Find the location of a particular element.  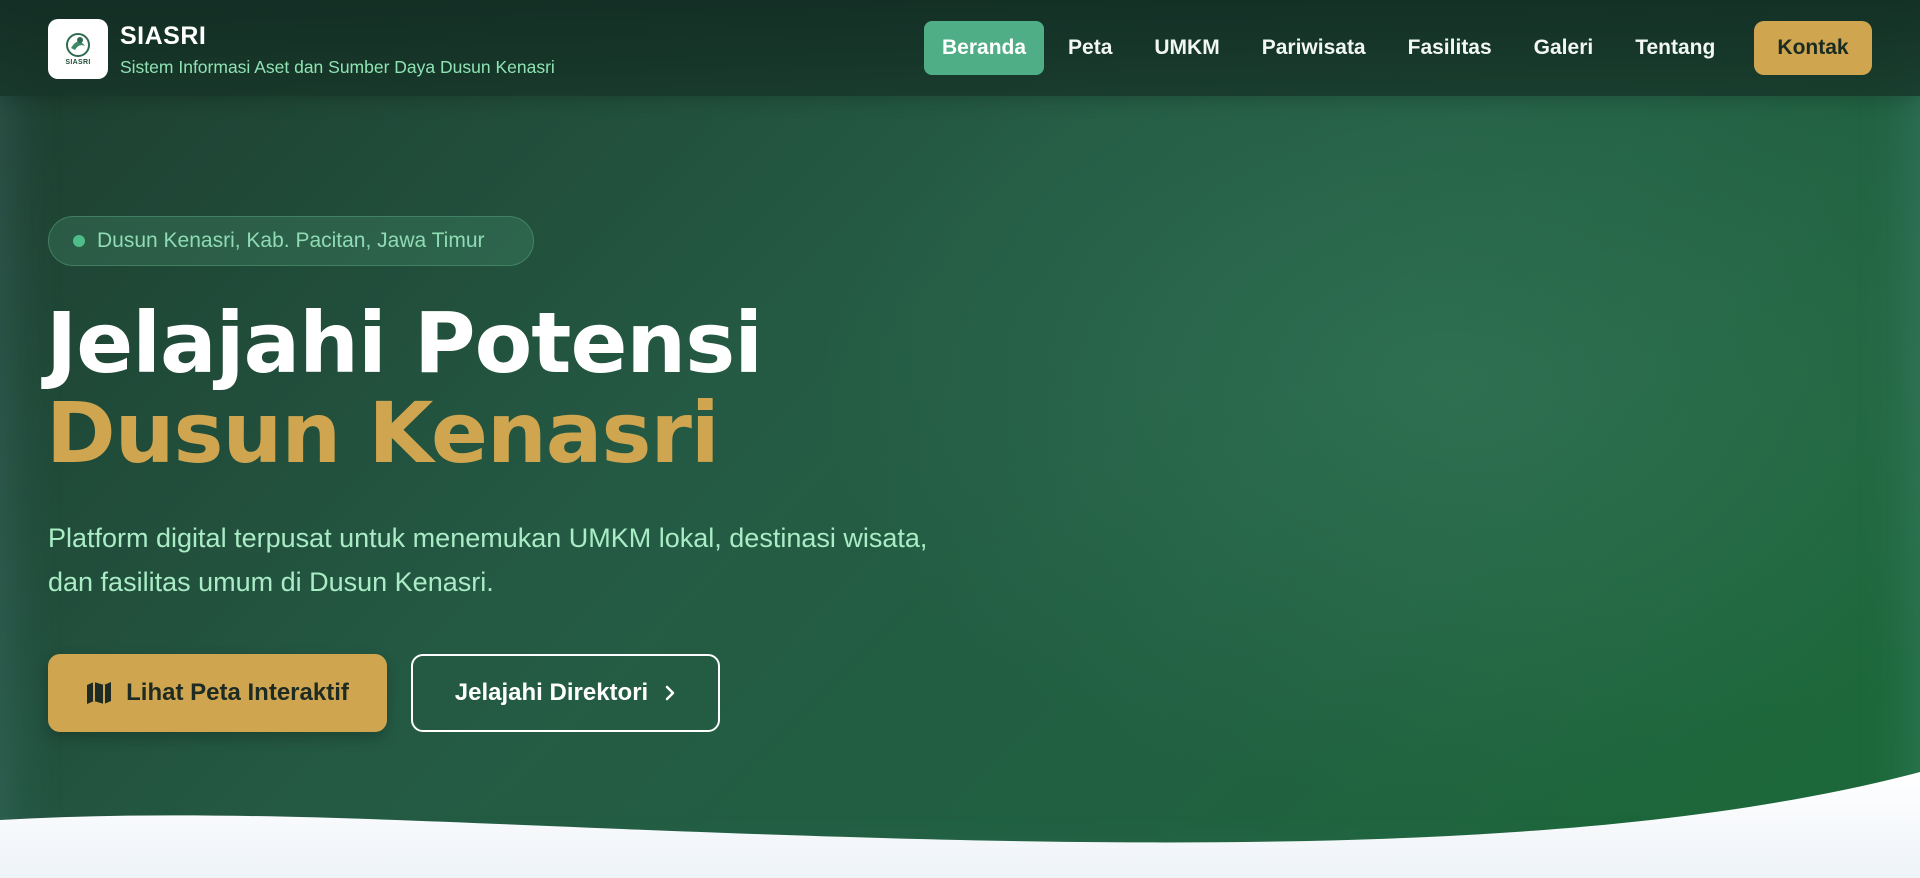

nav-item-pariwisata: Pariwisata is located at coordinates (1314, 48).